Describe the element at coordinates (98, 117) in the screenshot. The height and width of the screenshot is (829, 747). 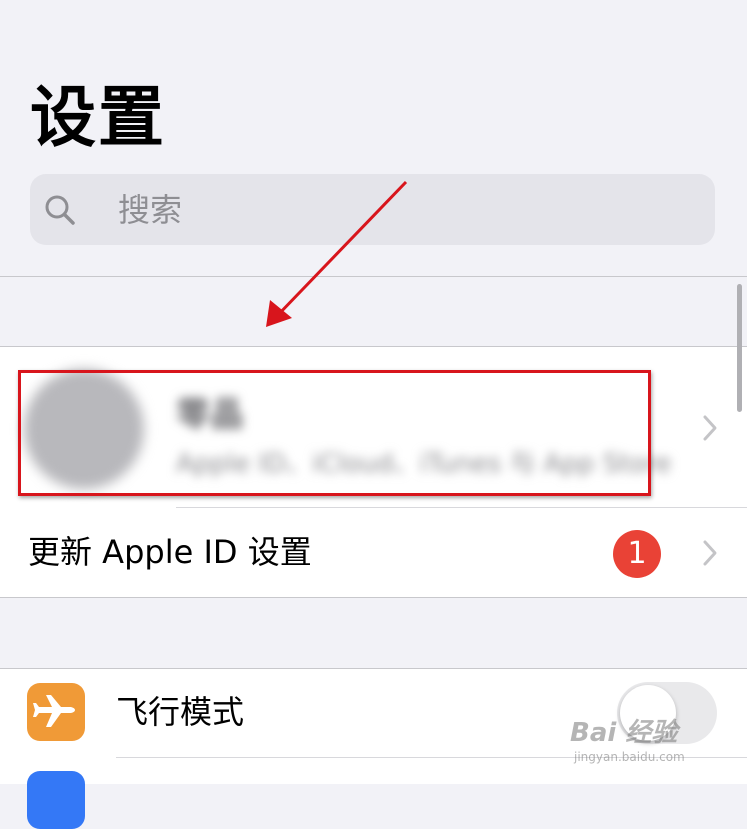
I see `page-title: 设置` at that location.